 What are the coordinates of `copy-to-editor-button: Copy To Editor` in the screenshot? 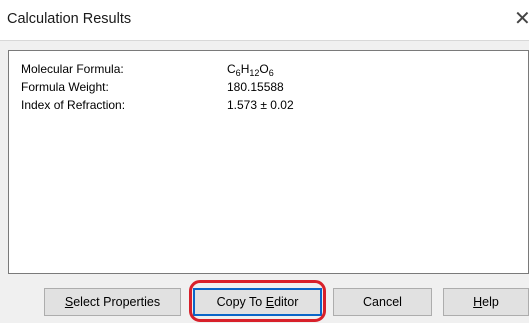 It's located at (257, 302).